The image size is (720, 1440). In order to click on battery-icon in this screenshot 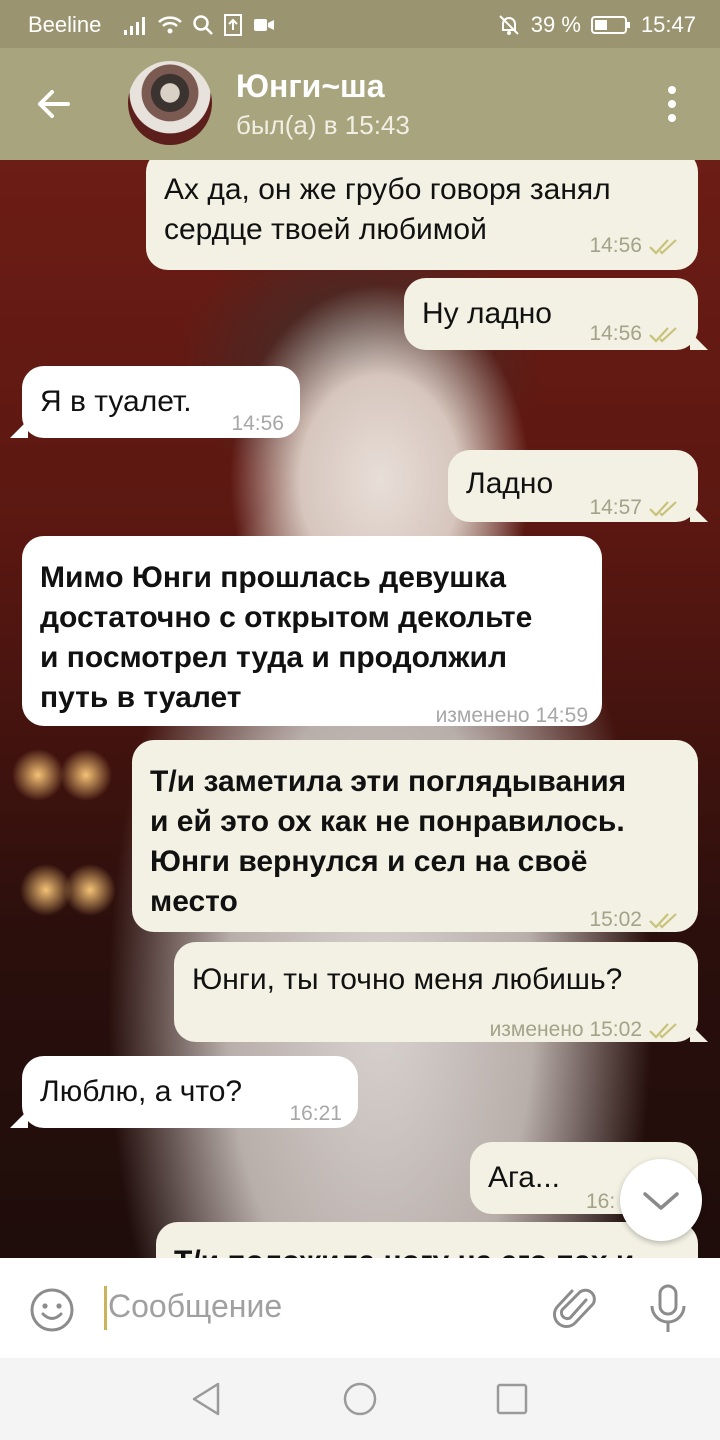, I will do `click(610, 25)`.